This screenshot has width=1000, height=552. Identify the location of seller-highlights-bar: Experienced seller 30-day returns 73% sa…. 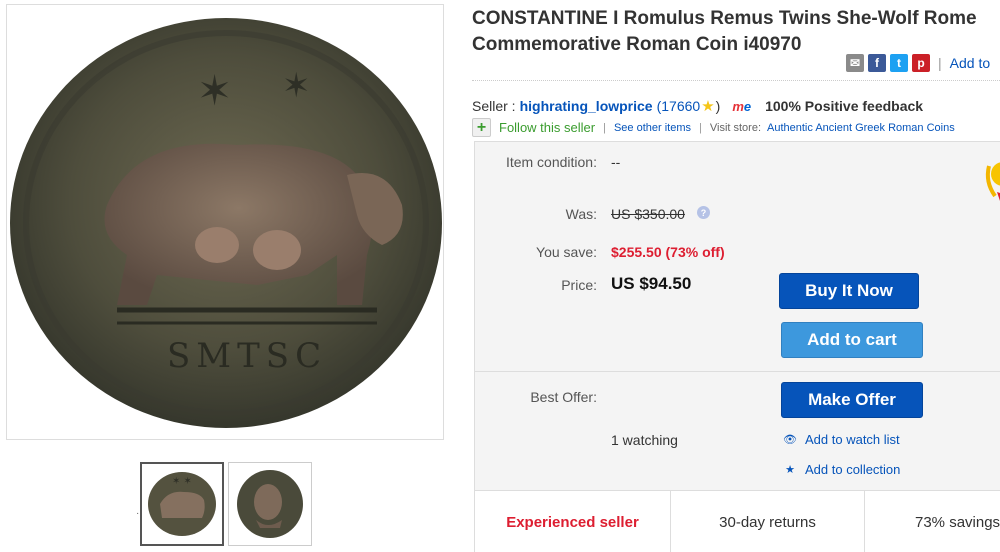
(737, 521).